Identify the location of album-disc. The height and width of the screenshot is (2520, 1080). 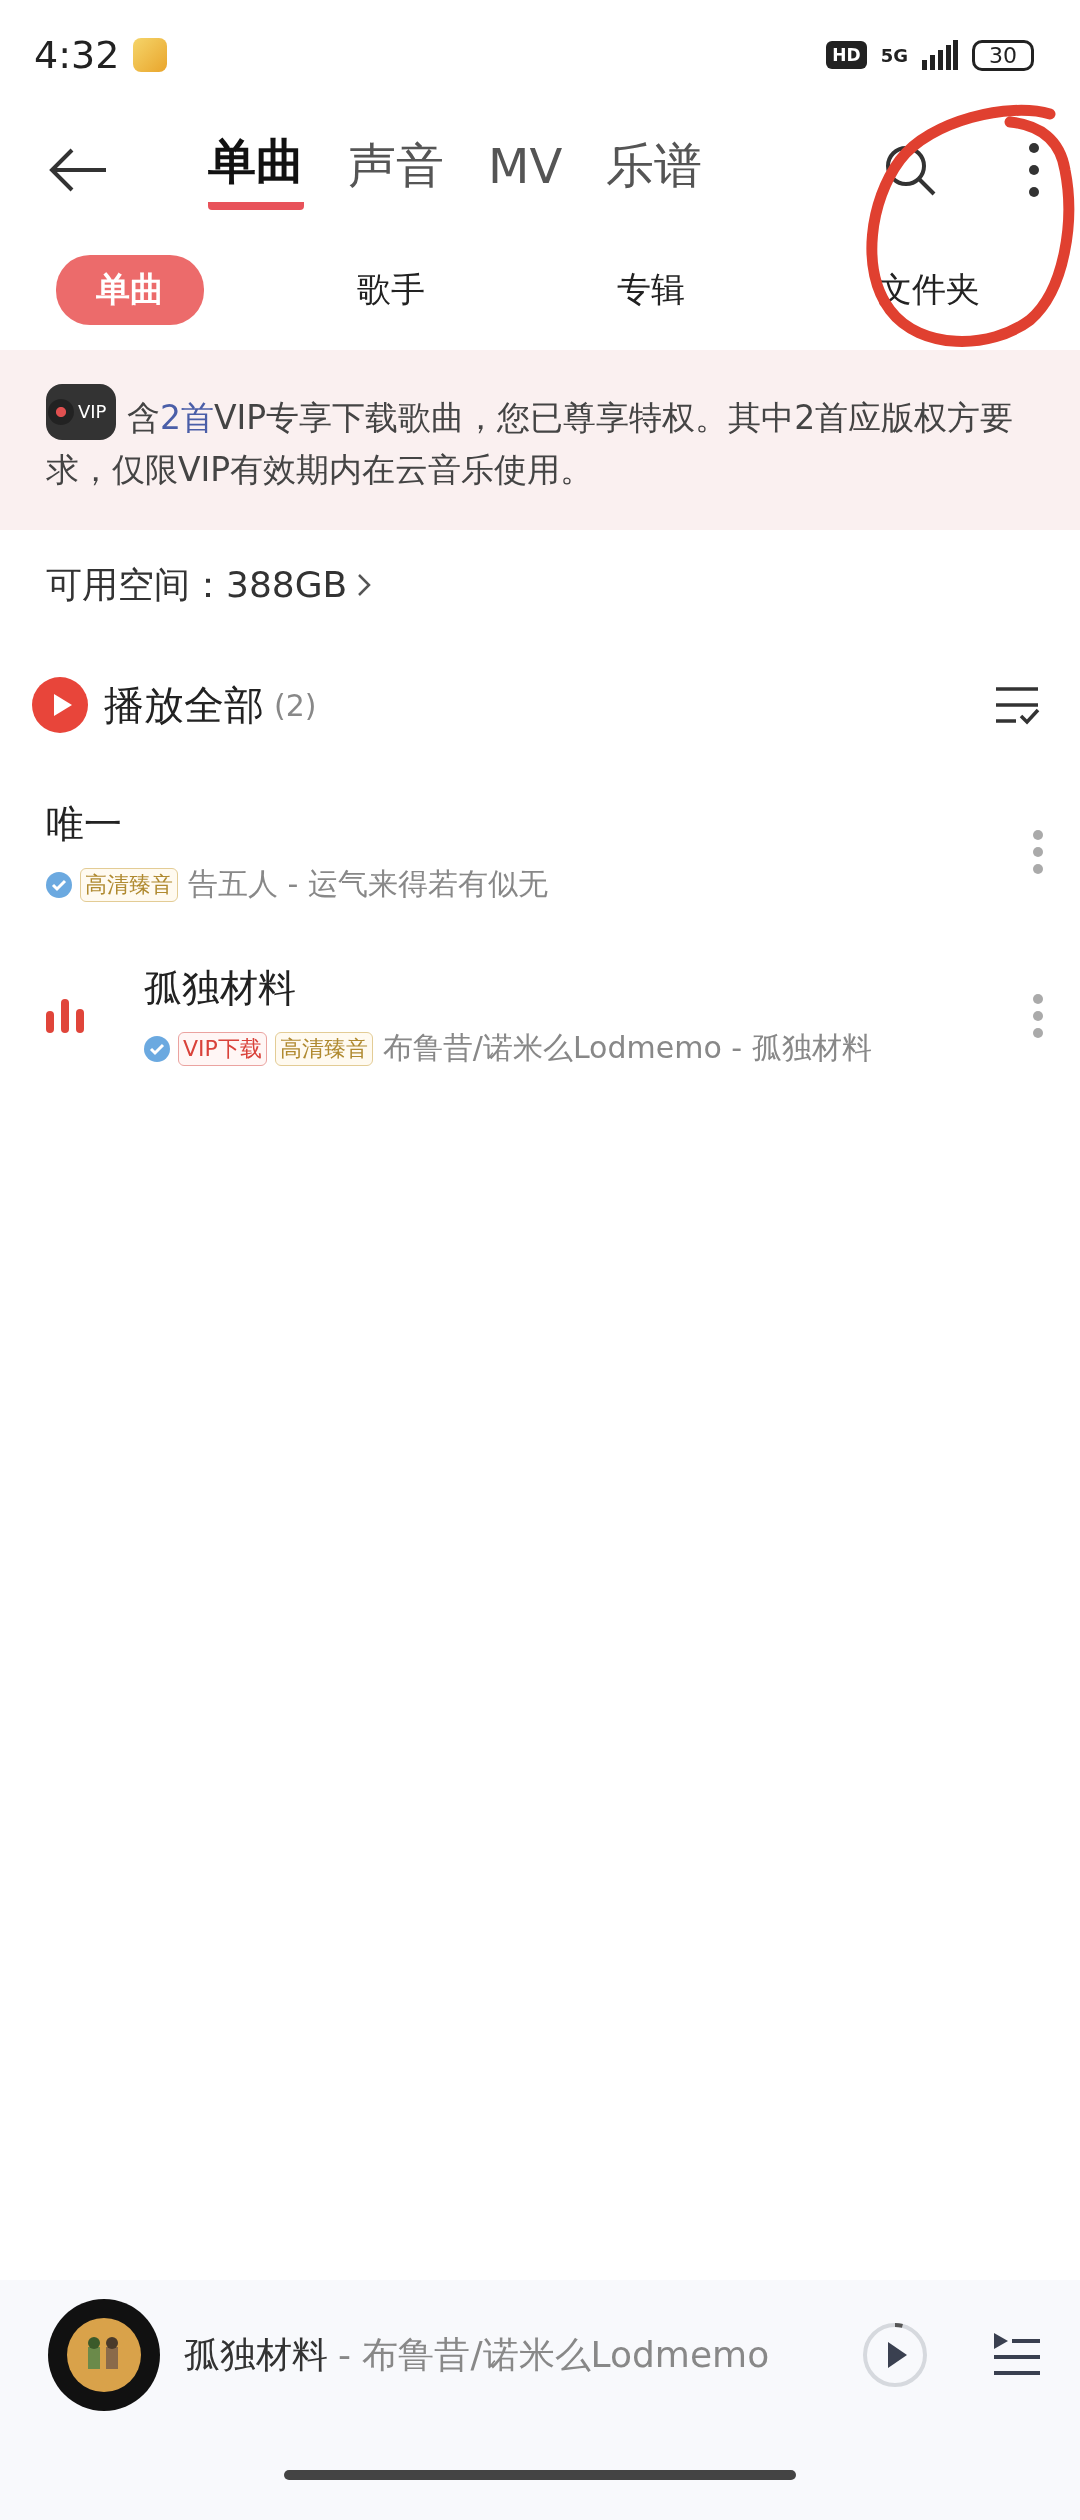
(104, 2355).